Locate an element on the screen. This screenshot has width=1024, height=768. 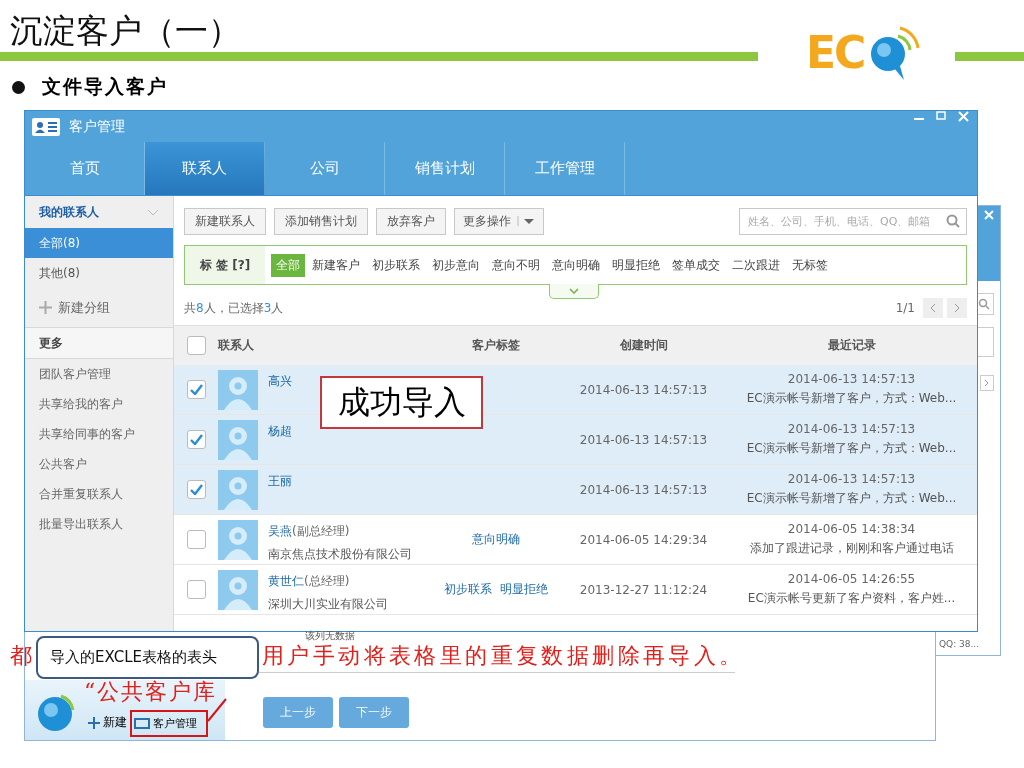
public-pool-note: “公共客户库 is located at coordinates (151, 692).